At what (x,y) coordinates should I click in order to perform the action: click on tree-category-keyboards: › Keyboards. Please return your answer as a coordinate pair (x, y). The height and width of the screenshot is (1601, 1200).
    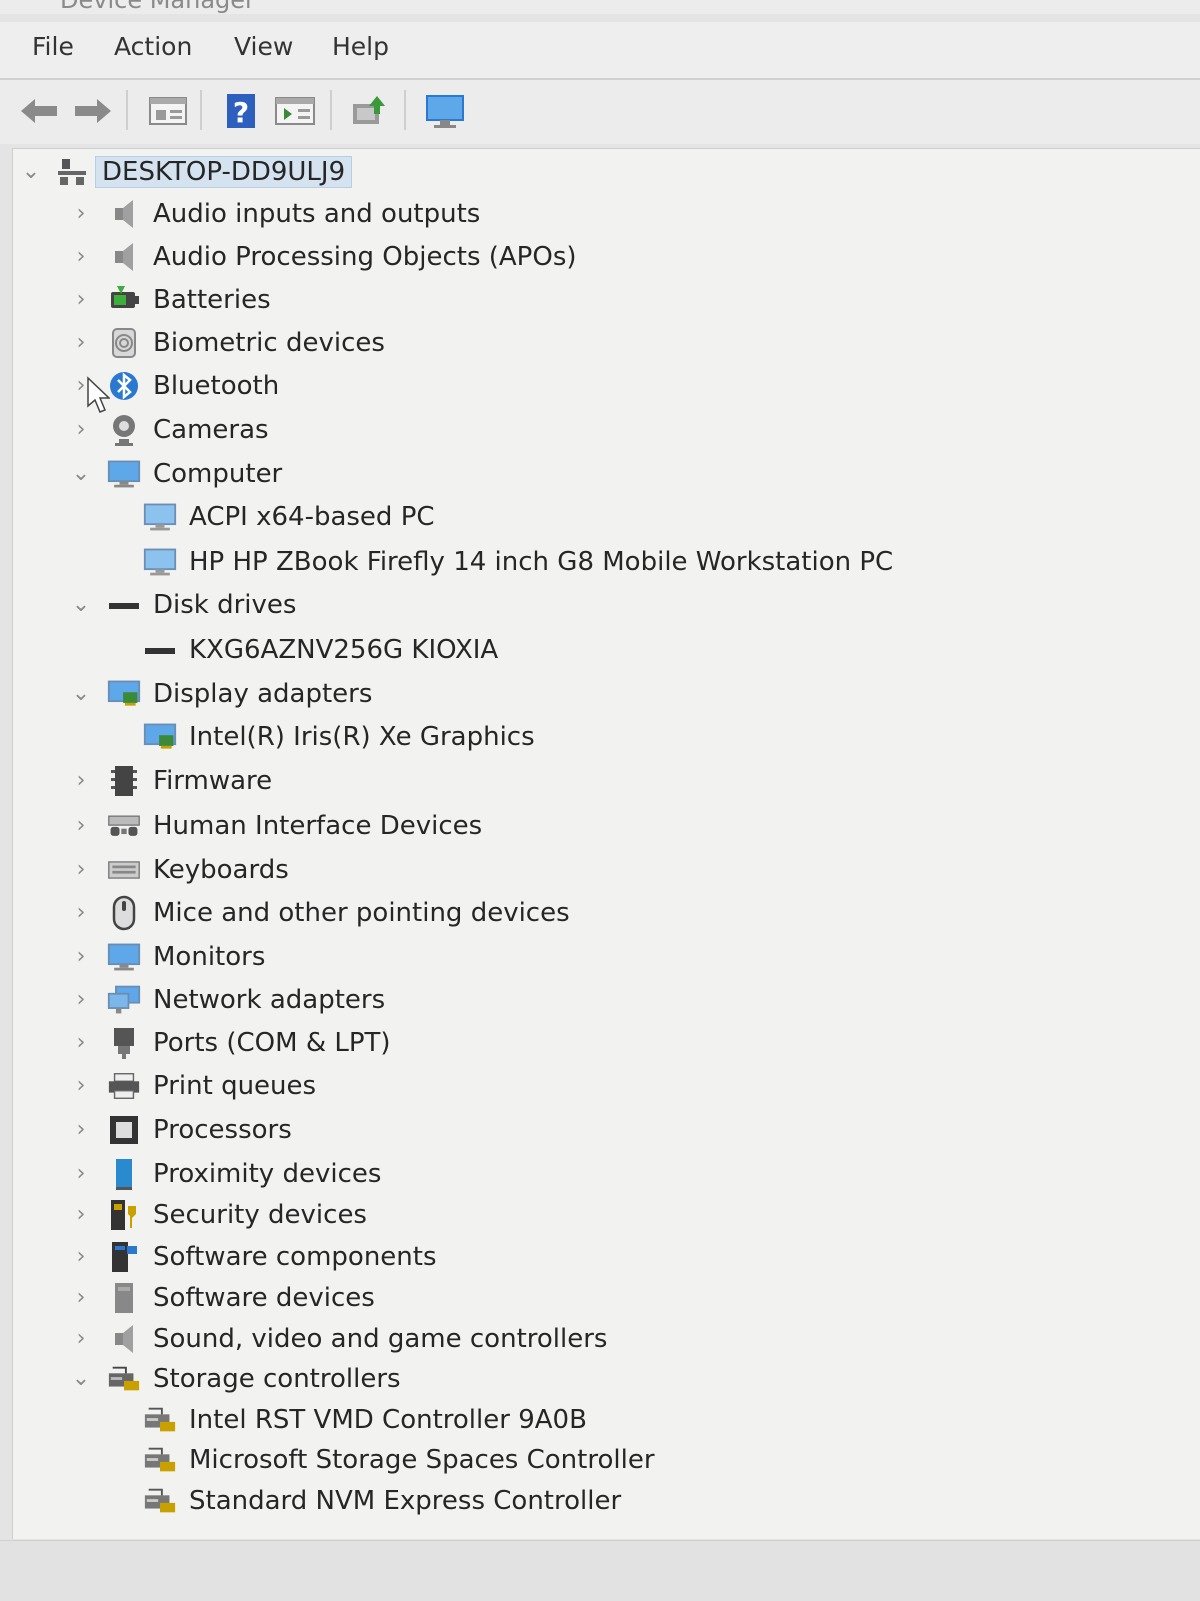
    Looking at the image, I should click on (180, 870).